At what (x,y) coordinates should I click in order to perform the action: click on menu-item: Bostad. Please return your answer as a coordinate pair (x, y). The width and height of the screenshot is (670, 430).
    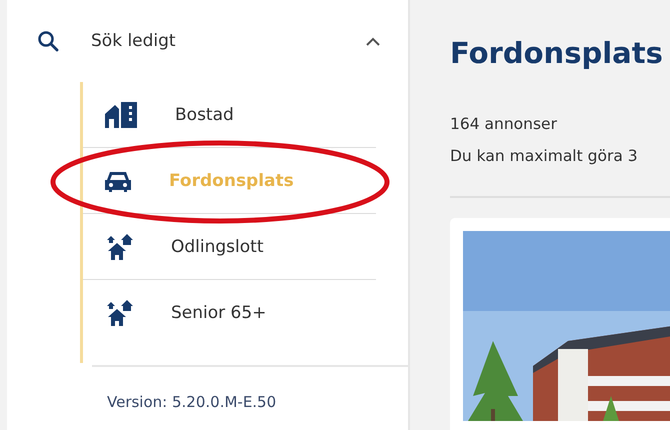
    Looking at the image, I should click on (229, 114).